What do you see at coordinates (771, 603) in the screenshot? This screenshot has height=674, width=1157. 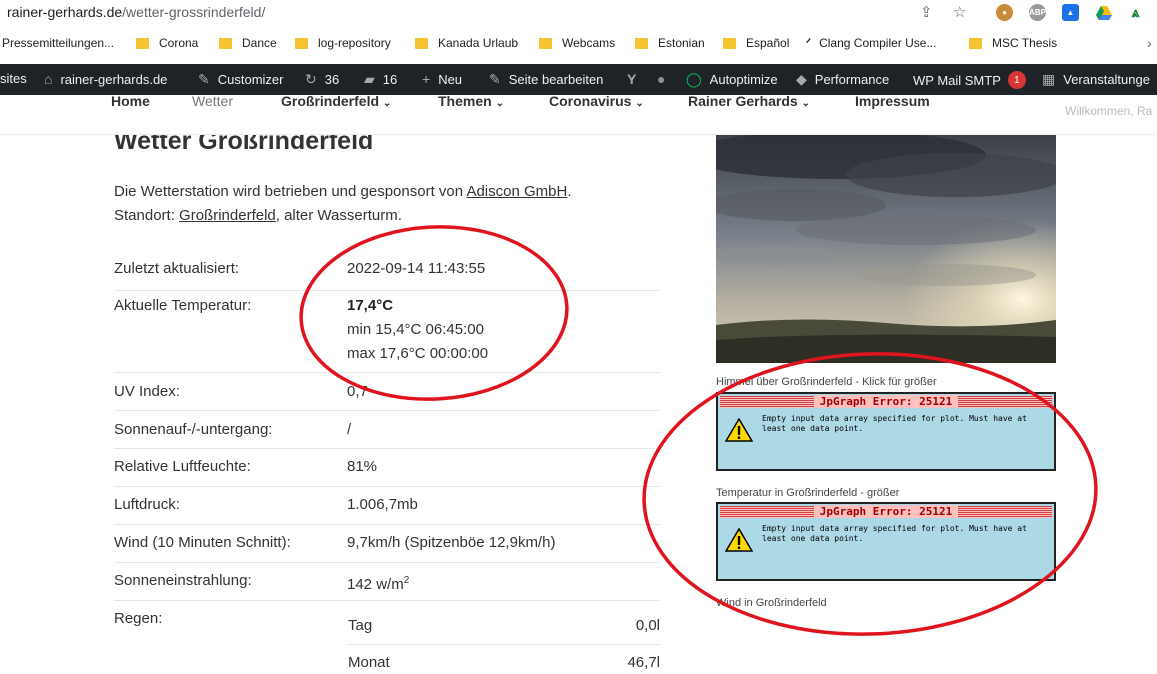 I see `wind-caption: Wind in Großrinderfeld` at bounding box center [771, 603].